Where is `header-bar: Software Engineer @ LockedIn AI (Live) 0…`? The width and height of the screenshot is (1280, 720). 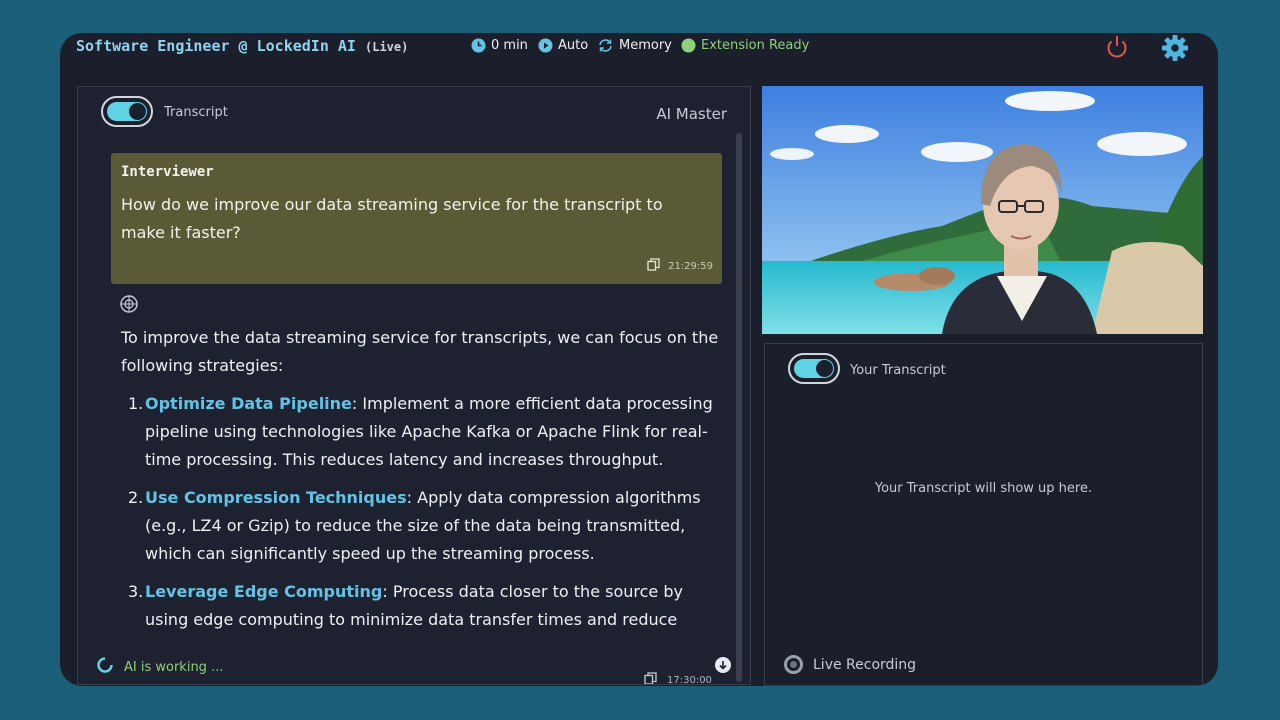
header-bar: Software Engineer @ LockedIn AI (Live) 0… is located at coordinates (639, 48).